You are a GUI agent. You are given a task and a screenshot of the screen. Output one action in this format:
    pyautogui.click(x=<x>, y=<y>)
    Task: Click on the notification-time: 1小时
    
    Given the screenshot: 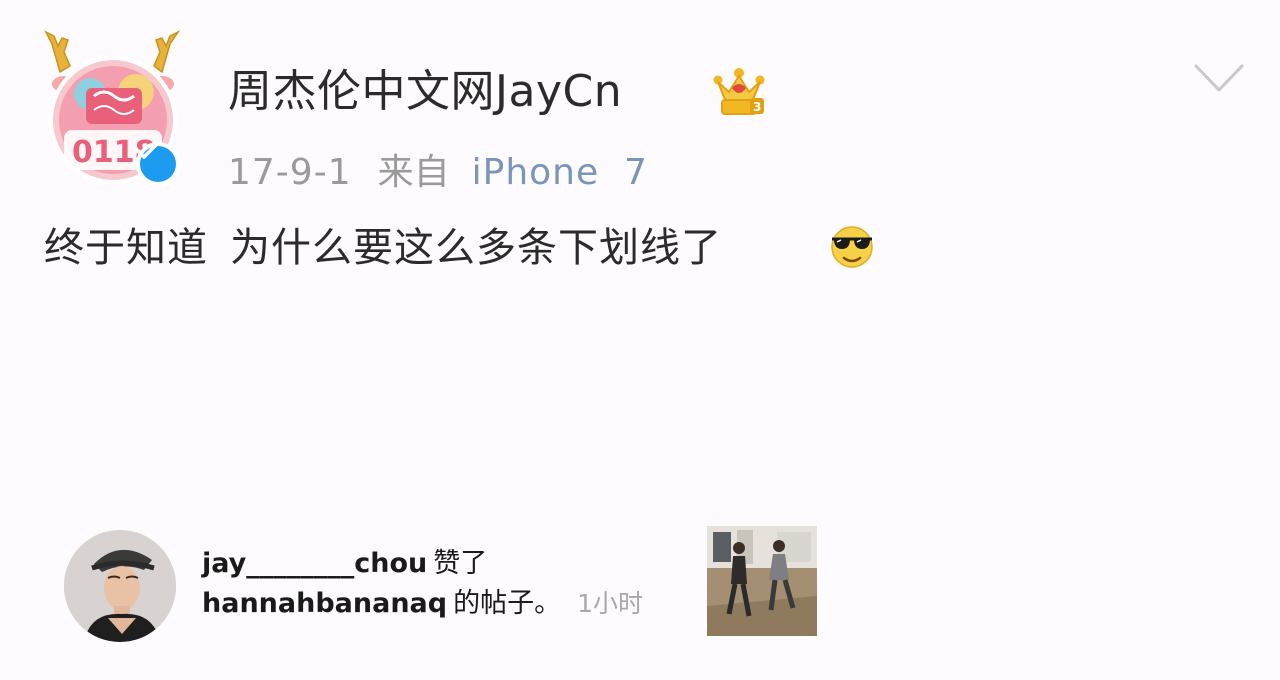 What is the action you would take?
    pyautogui.click(x=610, y=603)
    